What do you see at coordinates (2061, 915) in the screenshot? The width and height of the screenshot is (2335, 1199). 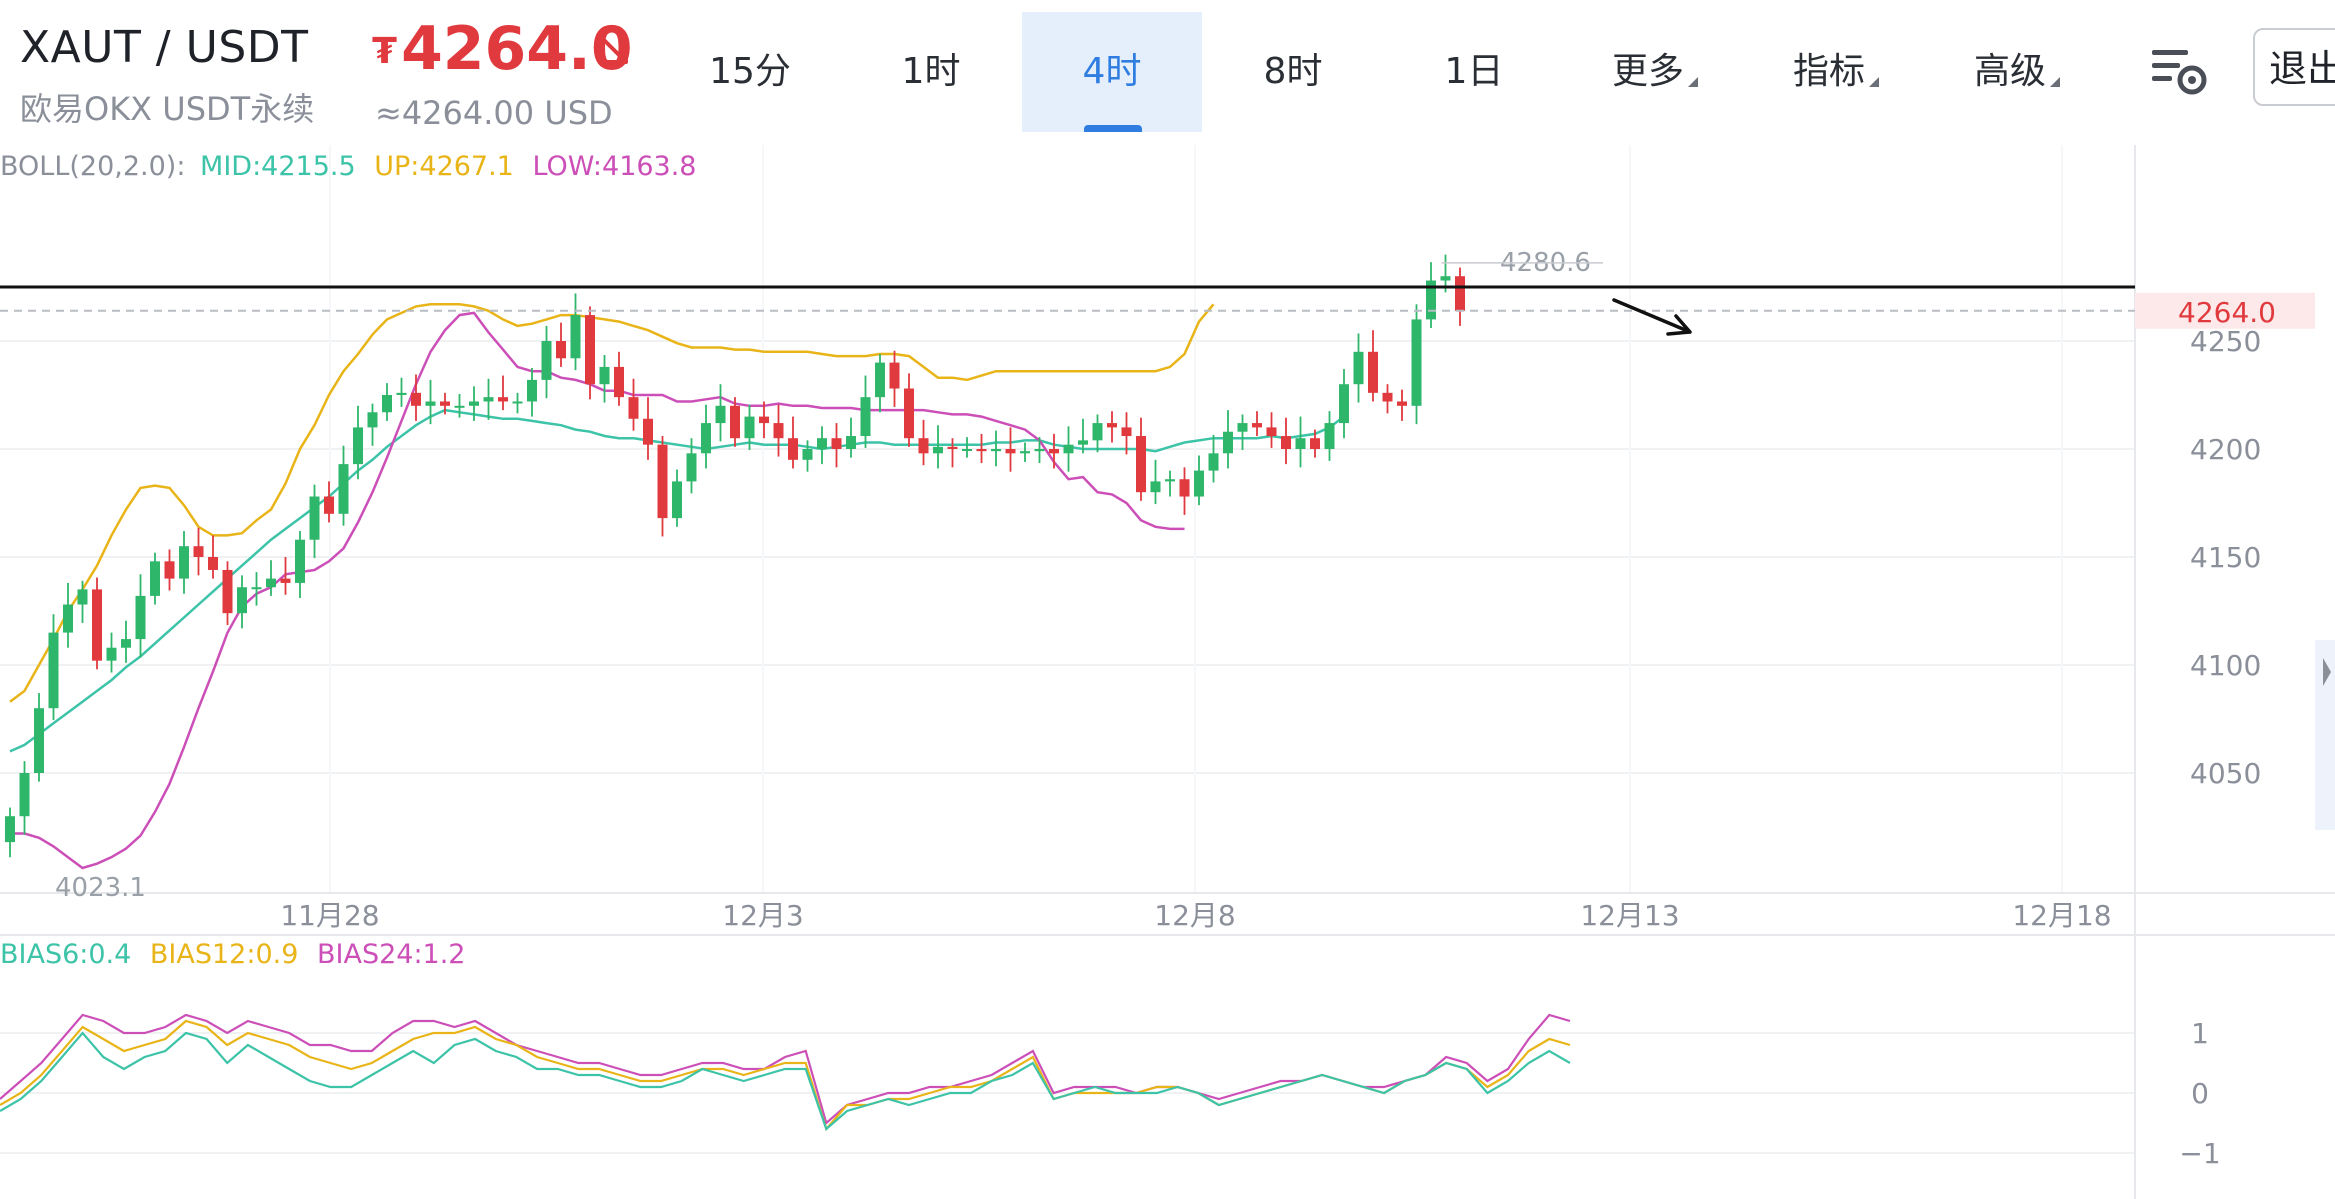 I see `x-tick-label: 12月18` at bounding box center [2061, 915].